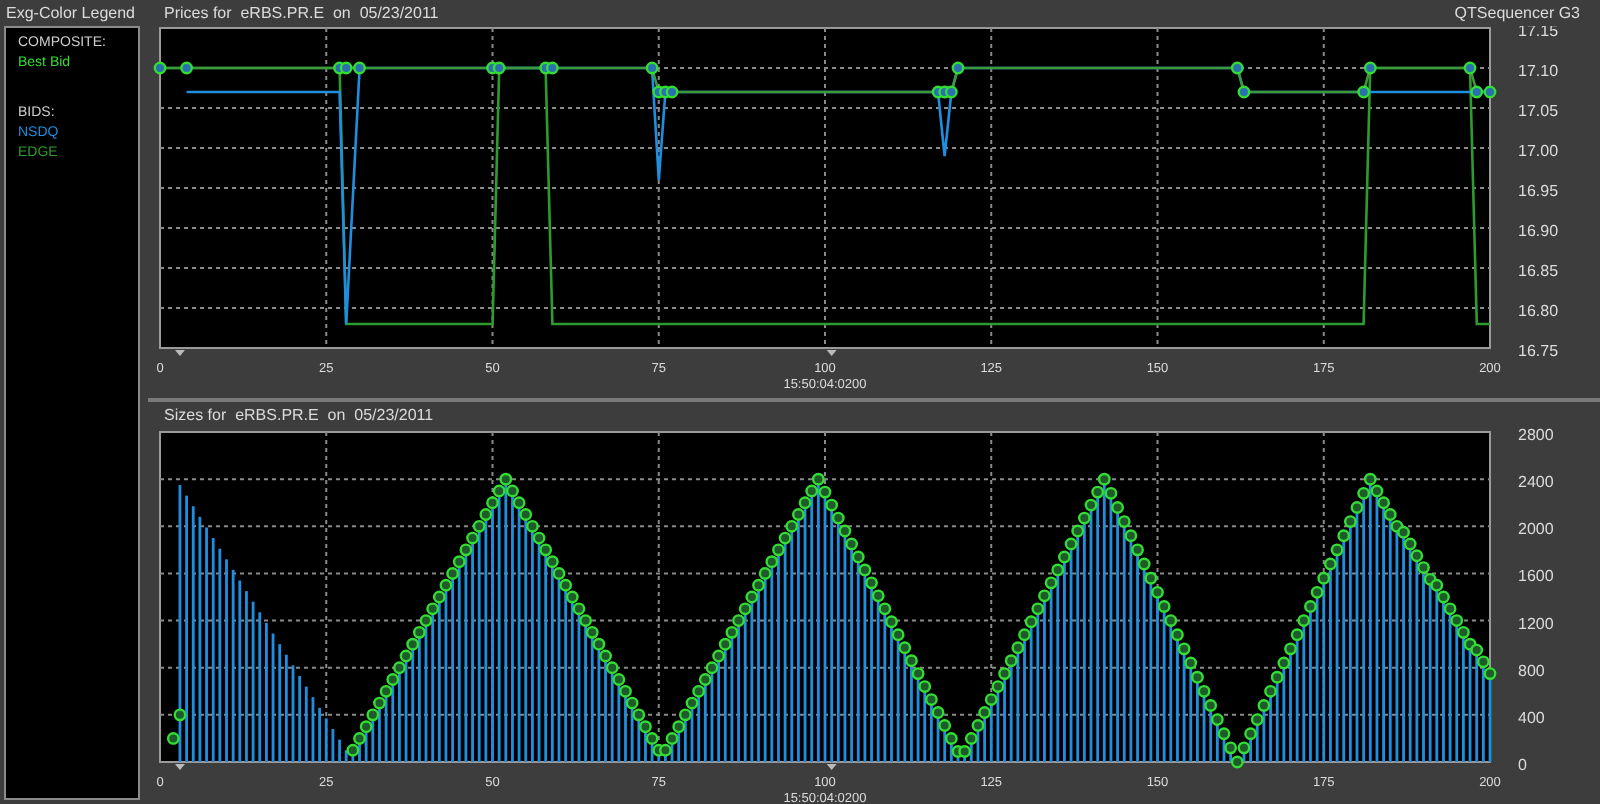 Image resolution: width=1600 pixels, height=804 pixels. What do you see at coordinates (1536, 623) in the screenshot?
I see `y-tick-label: 1200` at bounding box center [1536, 623].